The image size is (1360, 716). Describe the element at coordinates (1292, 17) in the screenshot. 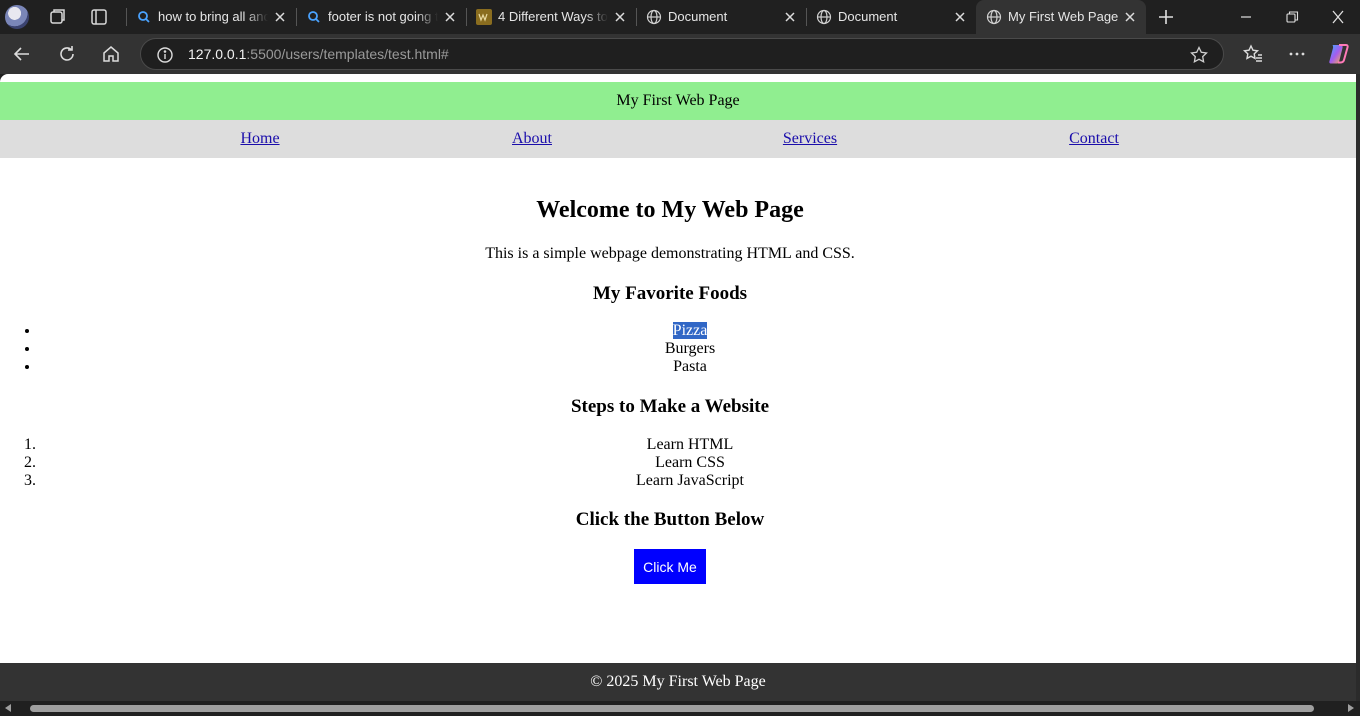

I see `restore-icon` at that location.